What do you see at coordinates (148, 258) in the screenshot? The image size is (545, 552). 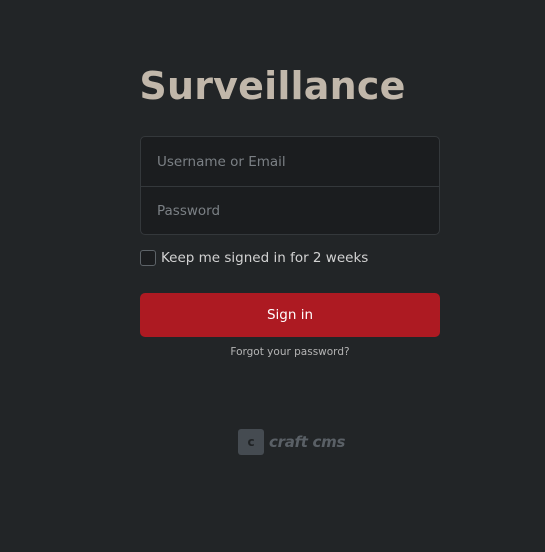 I see `remember-checkbox` at bounding box center [148, 258].